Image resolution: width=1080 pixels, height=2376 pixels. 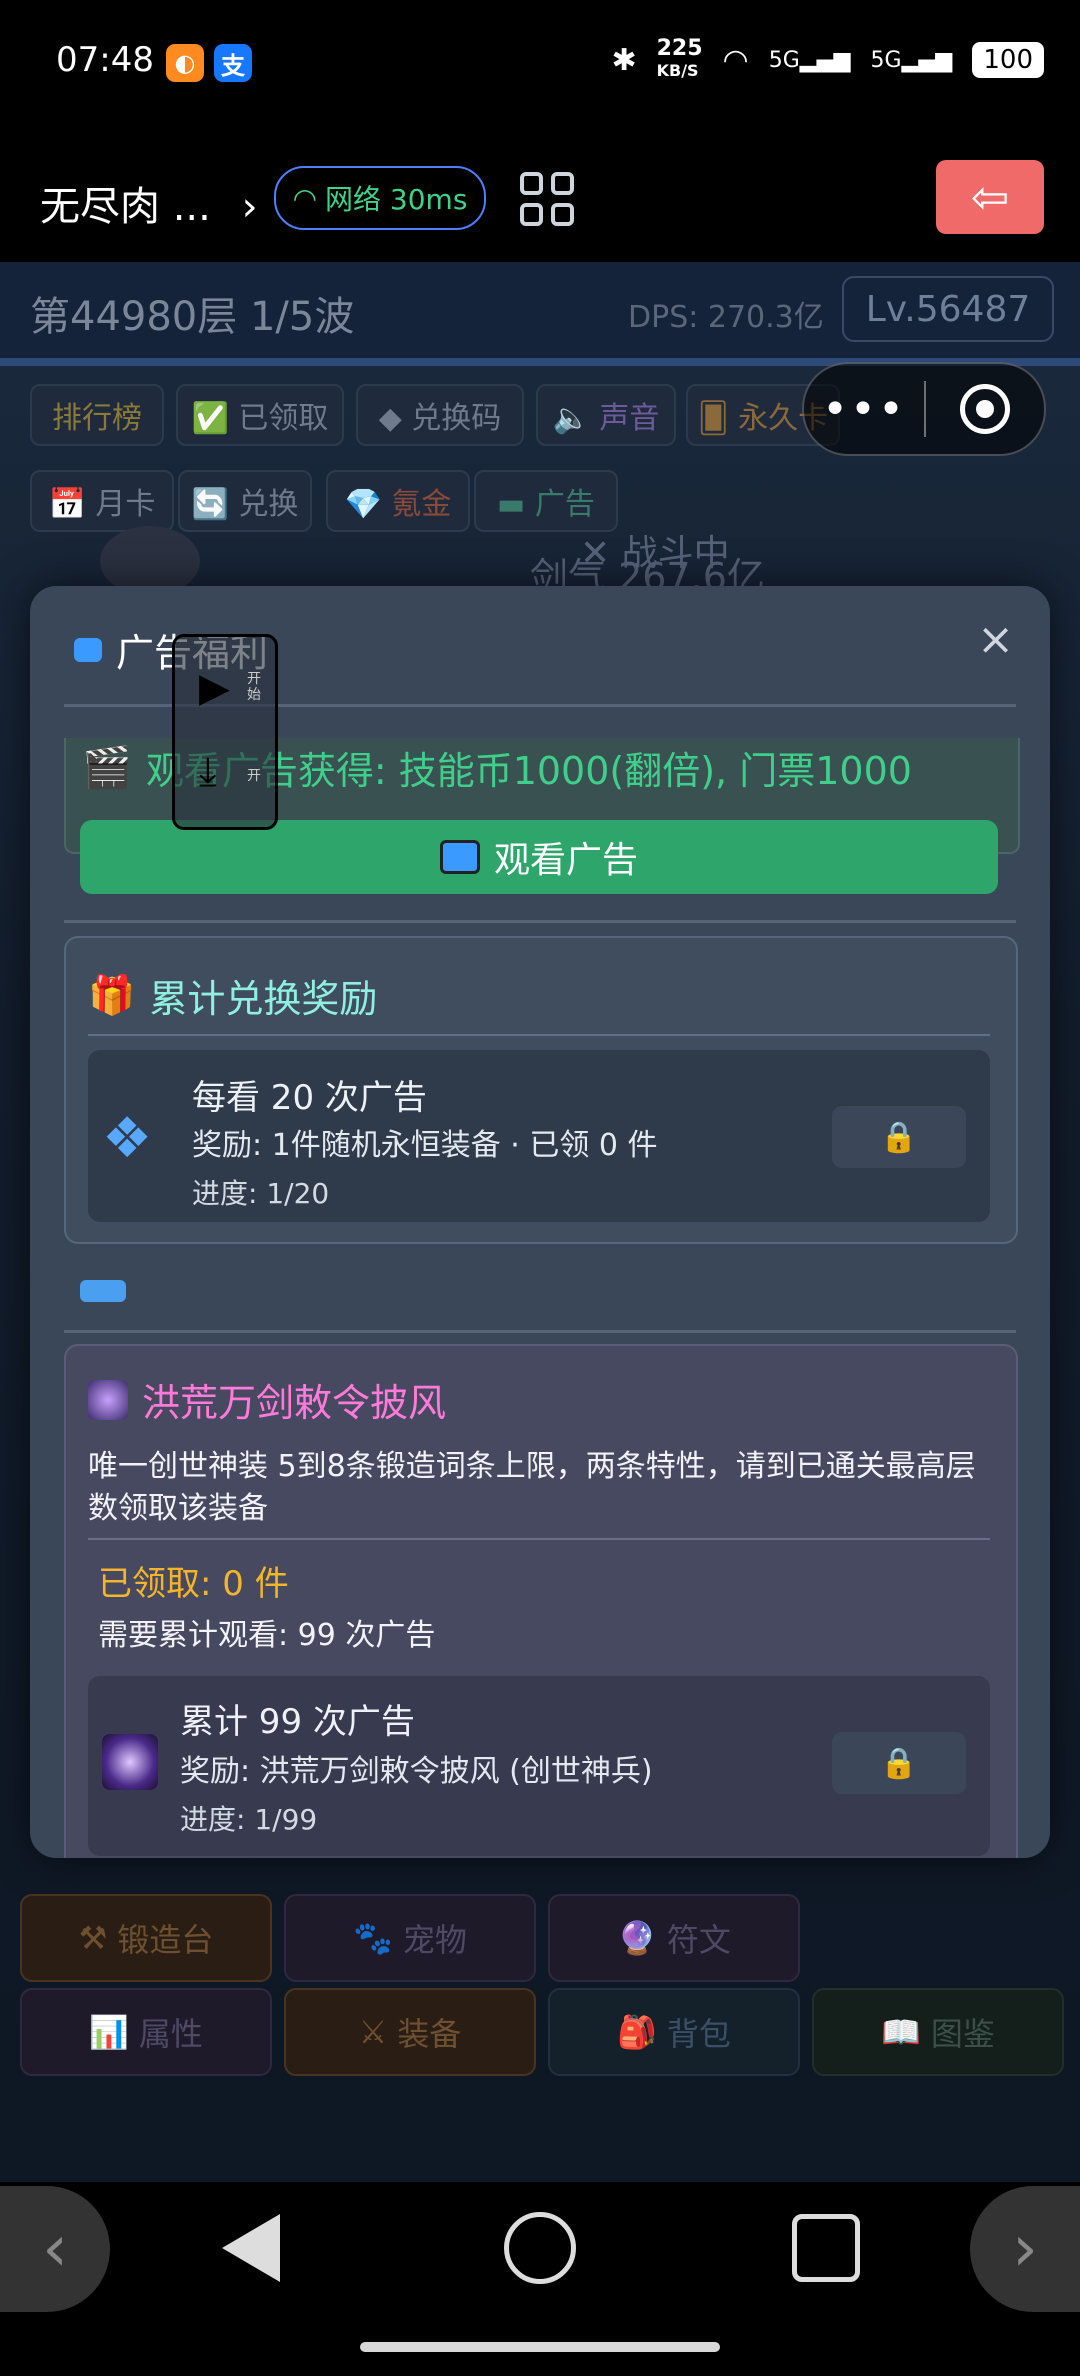 I want to click on status-right: ✱ 225 KB/S ◠ 5G▂▄▆ 5G▂▄▆ 100, so click(x=827, y=60).